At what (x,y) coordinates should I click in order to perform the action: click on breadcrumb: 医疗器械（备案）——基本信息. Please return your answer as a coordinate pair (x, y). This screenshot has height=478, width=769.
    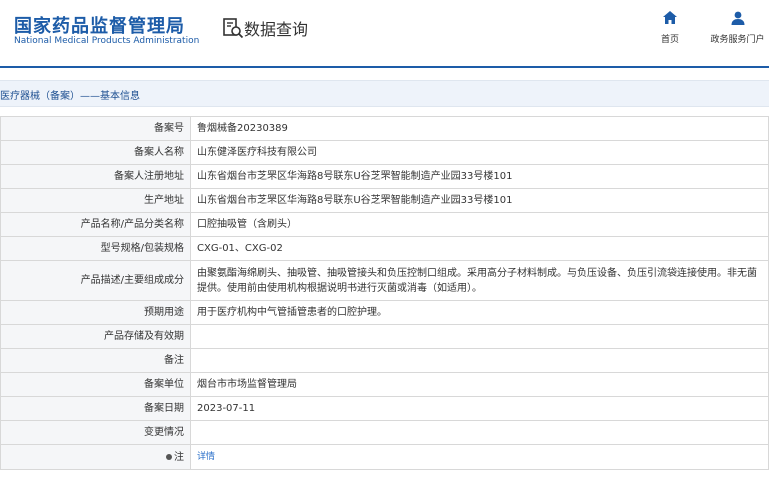
    Looking at the image, I should click on (384, 93).